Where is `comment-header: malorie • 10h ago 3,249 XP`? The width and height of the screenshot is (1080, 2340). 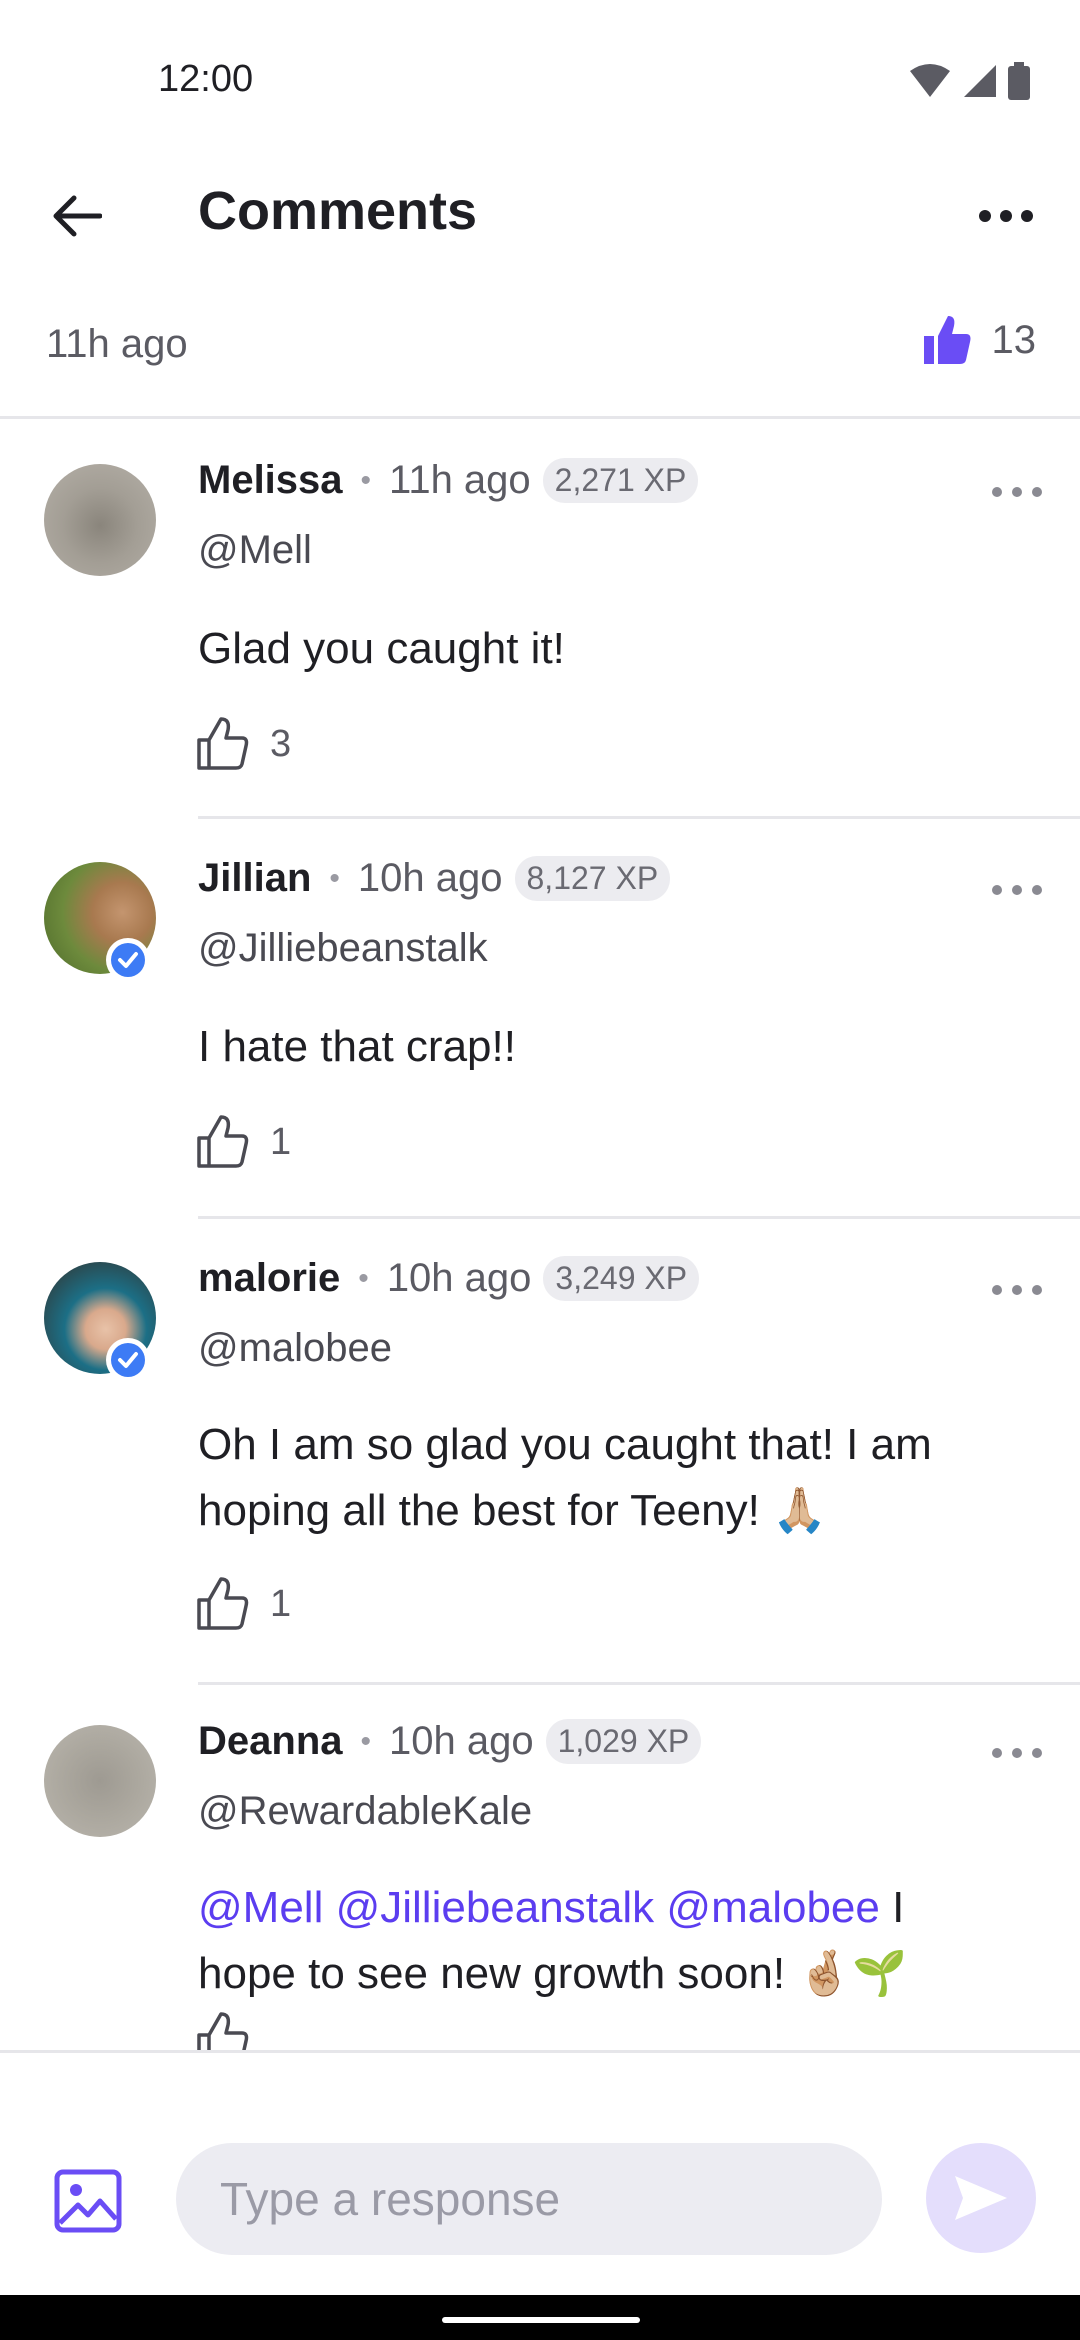
comment-header: malorie • 10h ago 3,249 XP is located at coordinates (449, 1278).